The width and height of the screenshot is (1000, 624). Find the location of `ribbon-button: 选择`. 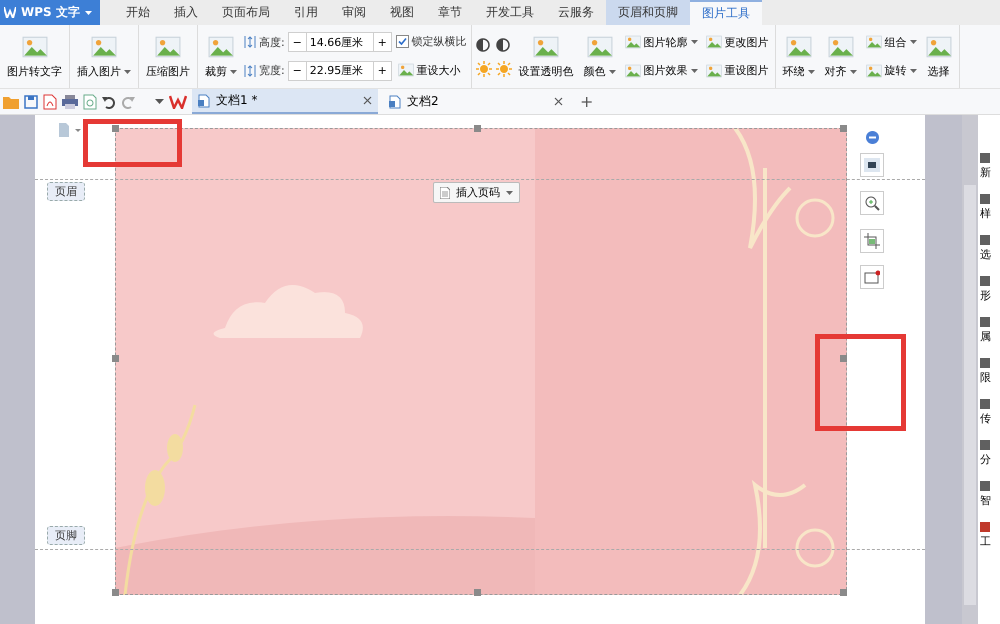

ribbon-button: 选择 is located at coordinates (938, 56).